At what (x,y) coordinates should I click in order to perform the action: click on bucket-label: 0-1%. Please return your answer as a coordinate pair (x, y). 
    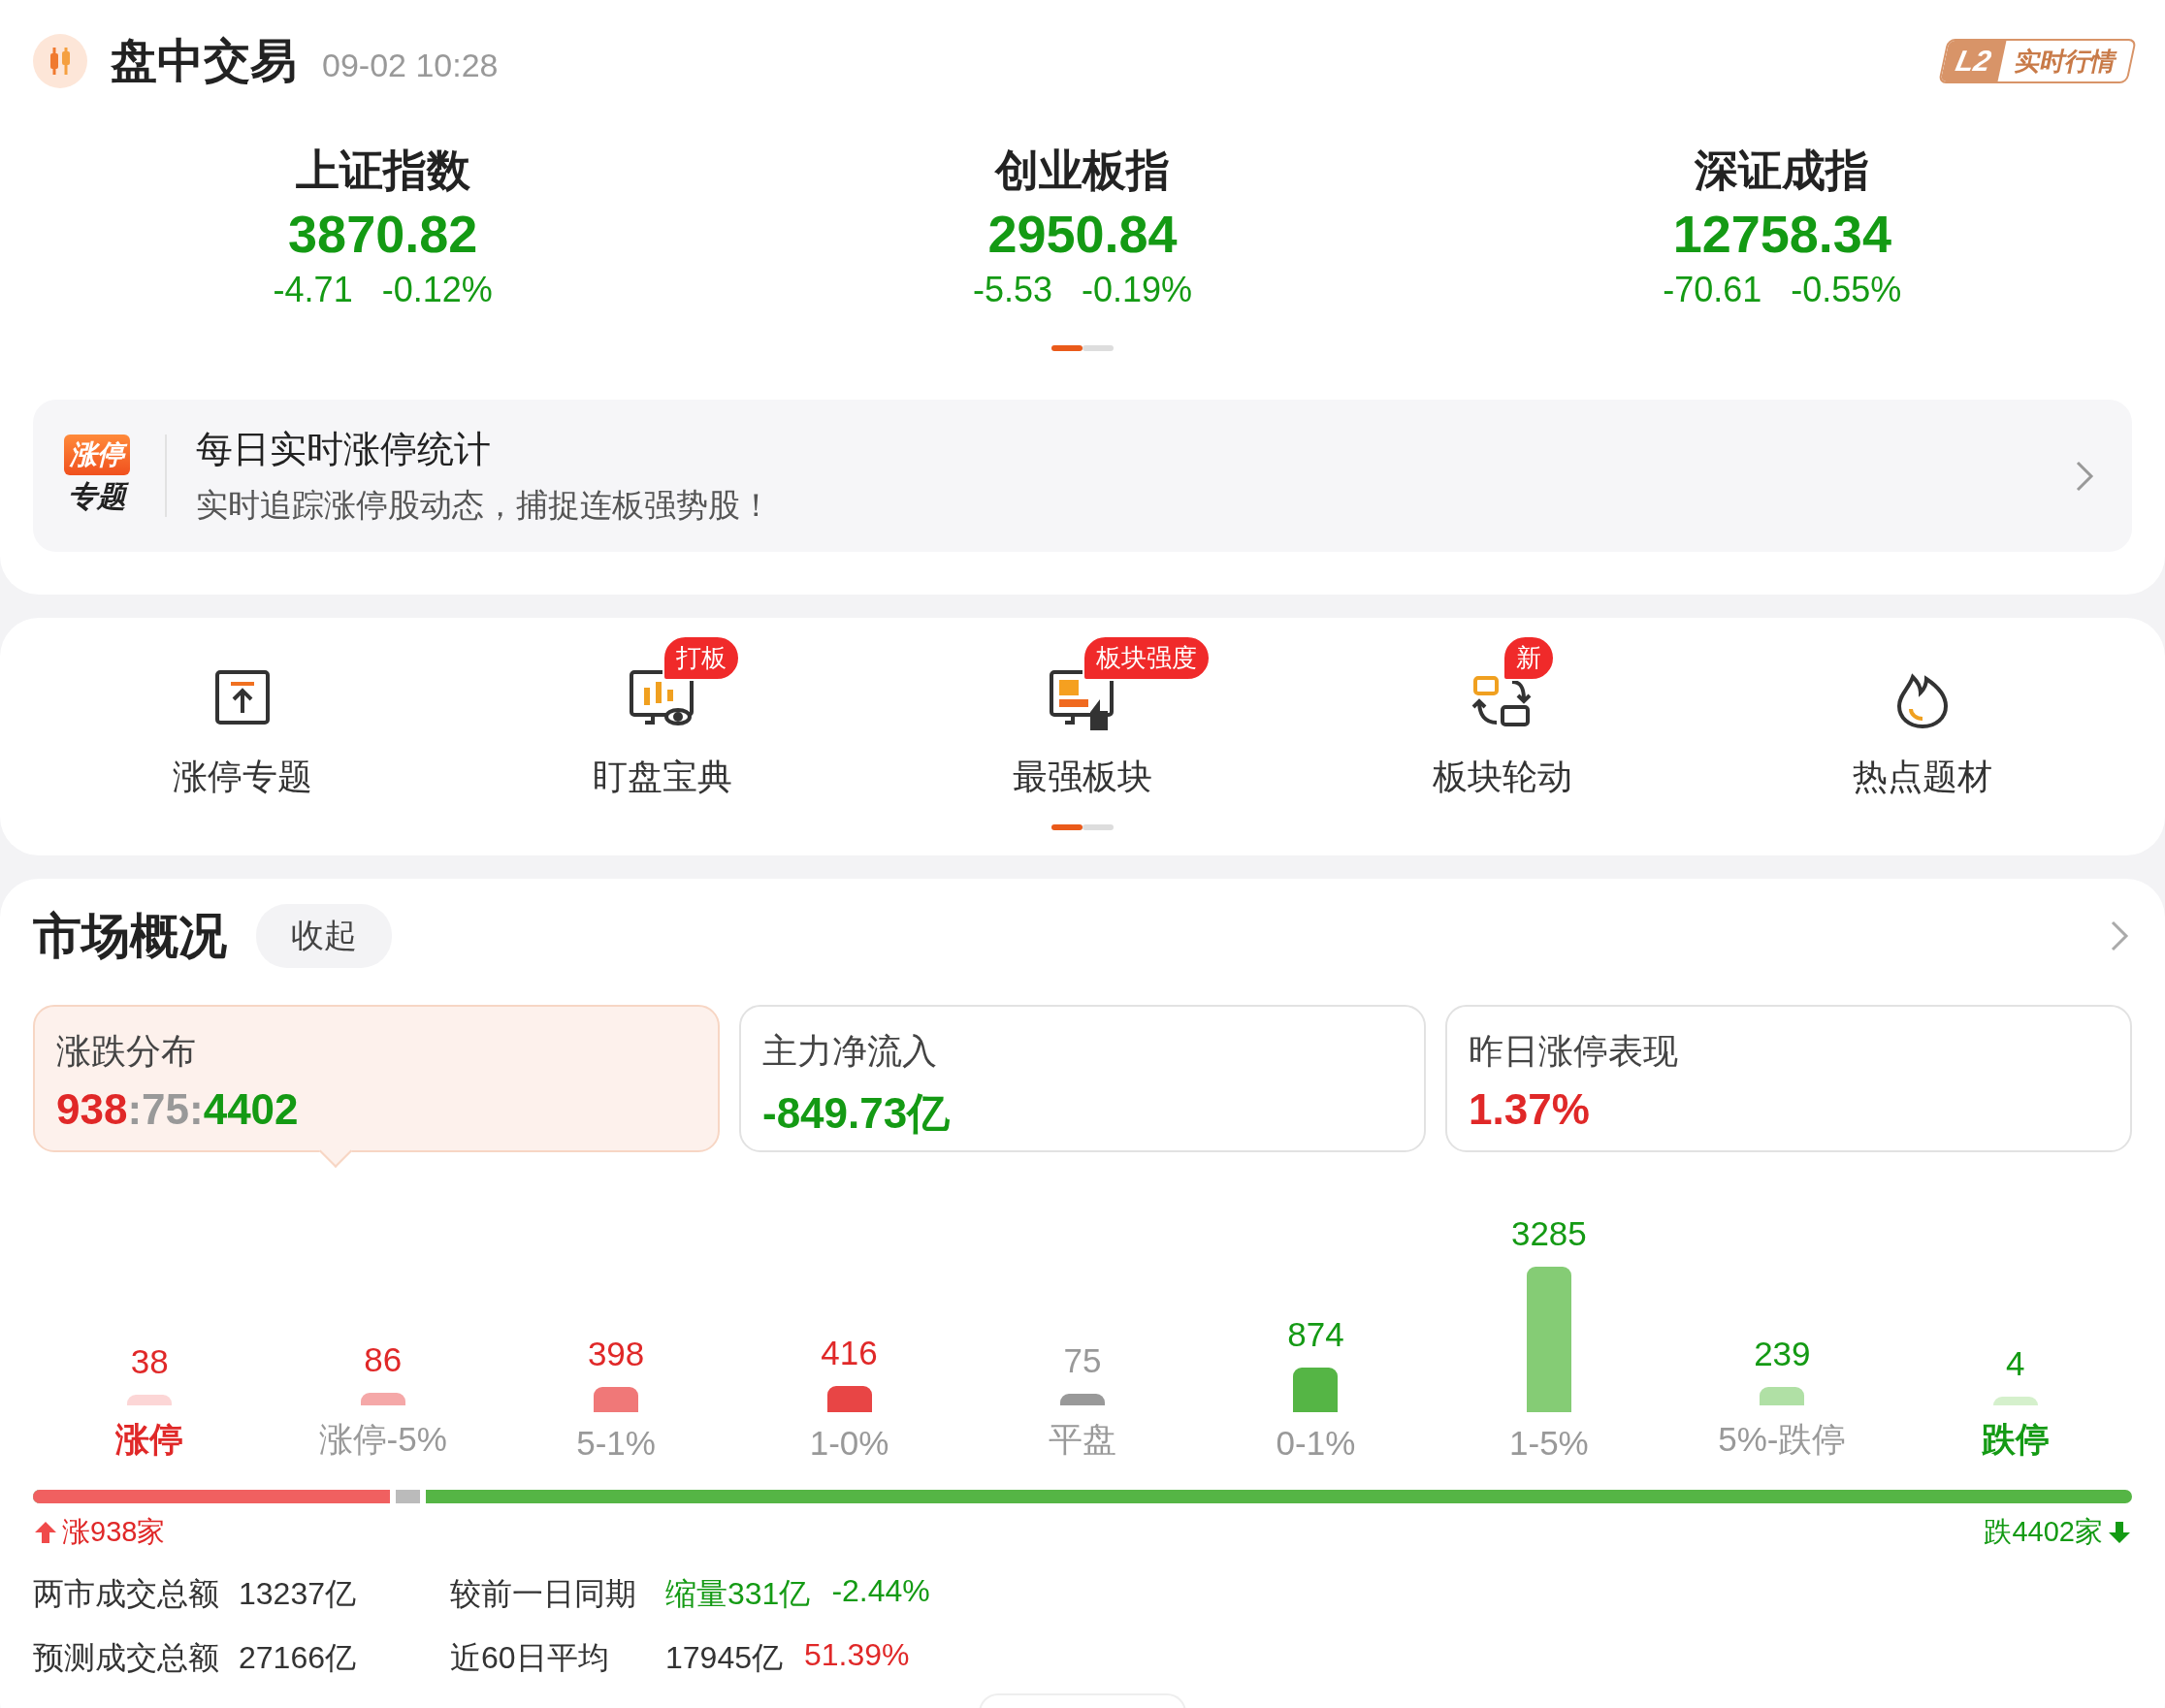
    Looking at the image, I should click on (1316, 1443).